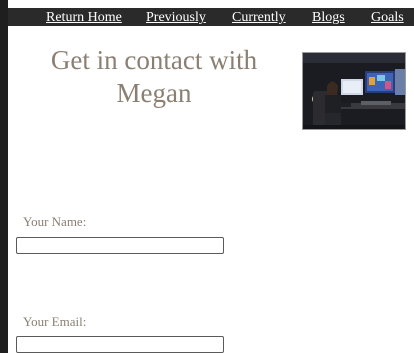 This screenshot has height=353, width=414. What do you see at coordinates (84, 18) in the screenshot?
I see `nav-return-home-link: Return Home` at bounding box center [84, 18].